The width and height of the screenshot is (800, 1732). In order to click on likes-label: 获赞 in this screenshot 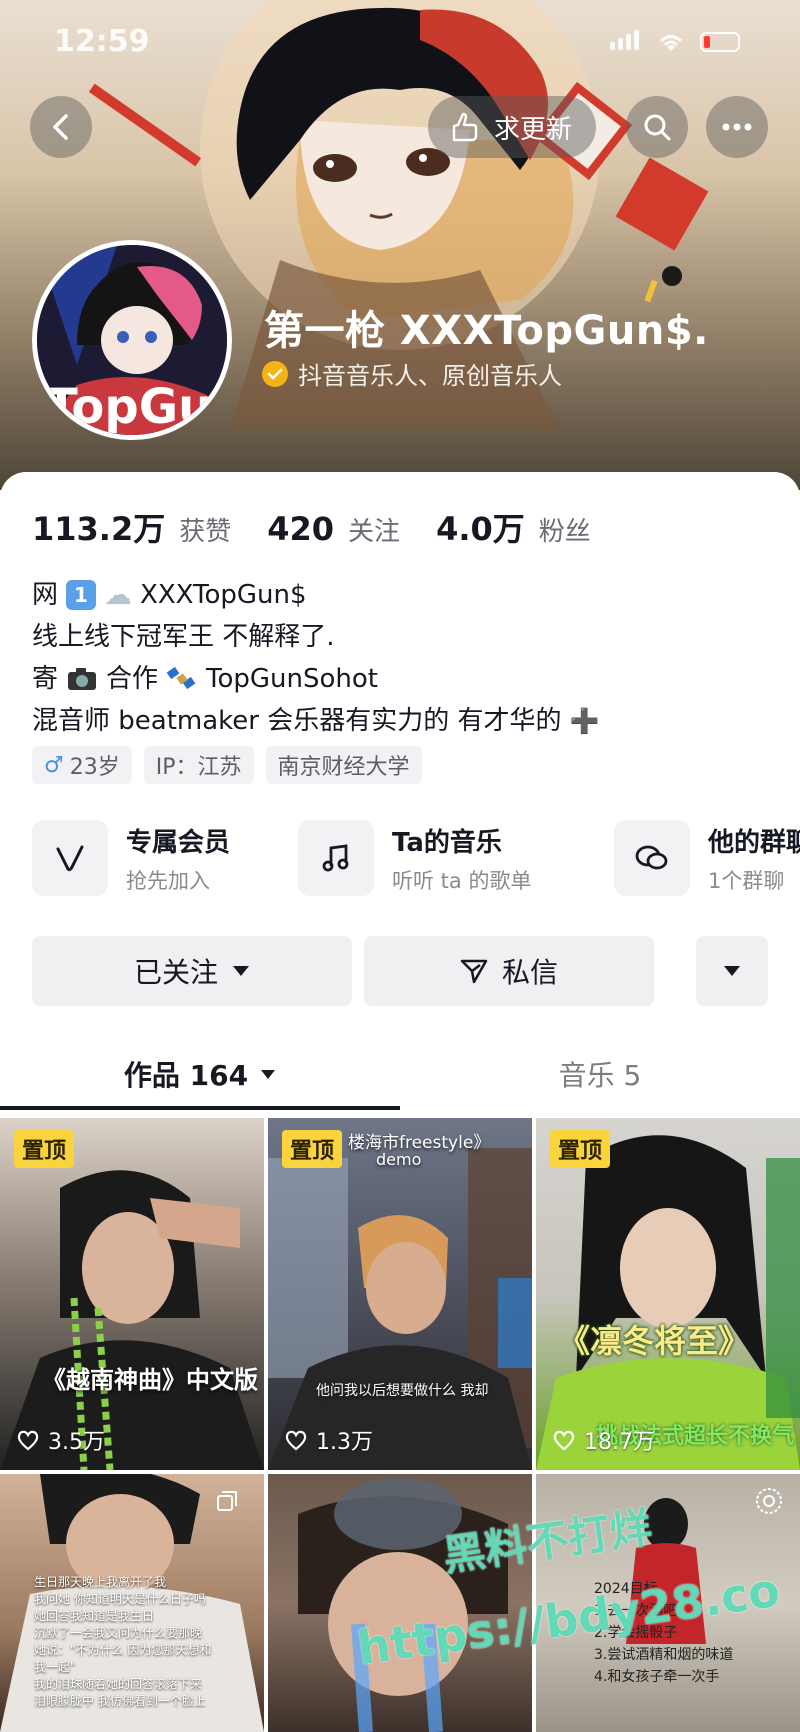, I will do `click(205, 529)`.